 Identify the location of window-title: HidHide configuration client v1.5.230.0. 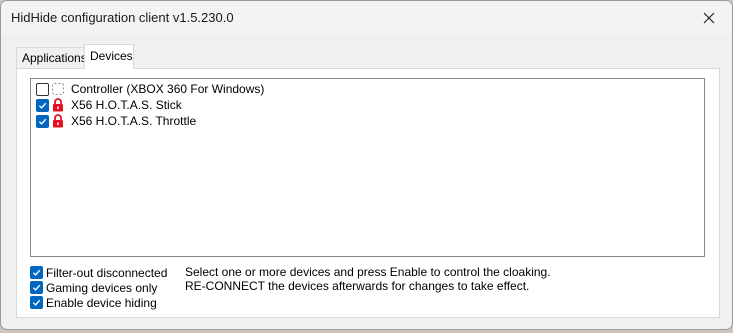
(122, 17).